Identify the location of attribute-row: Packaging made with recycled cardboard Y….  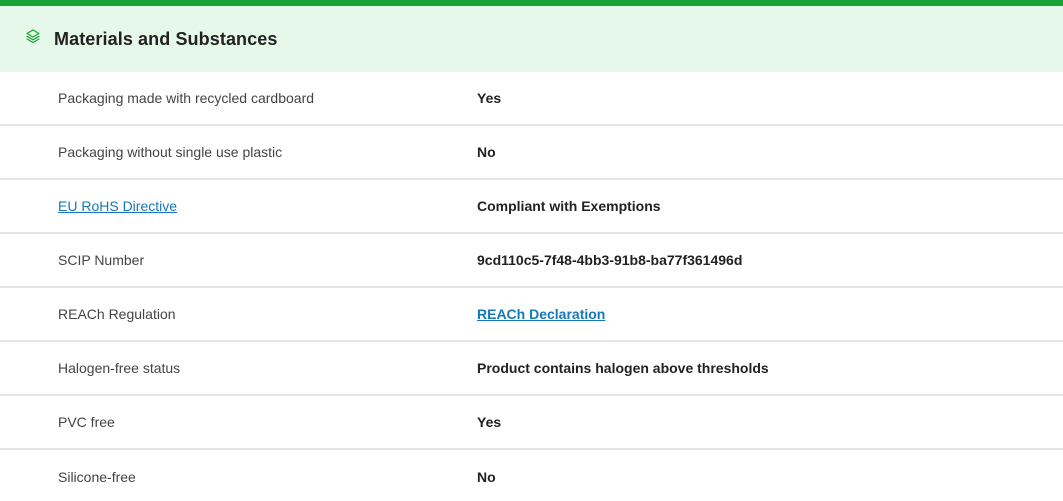
(531, 99).